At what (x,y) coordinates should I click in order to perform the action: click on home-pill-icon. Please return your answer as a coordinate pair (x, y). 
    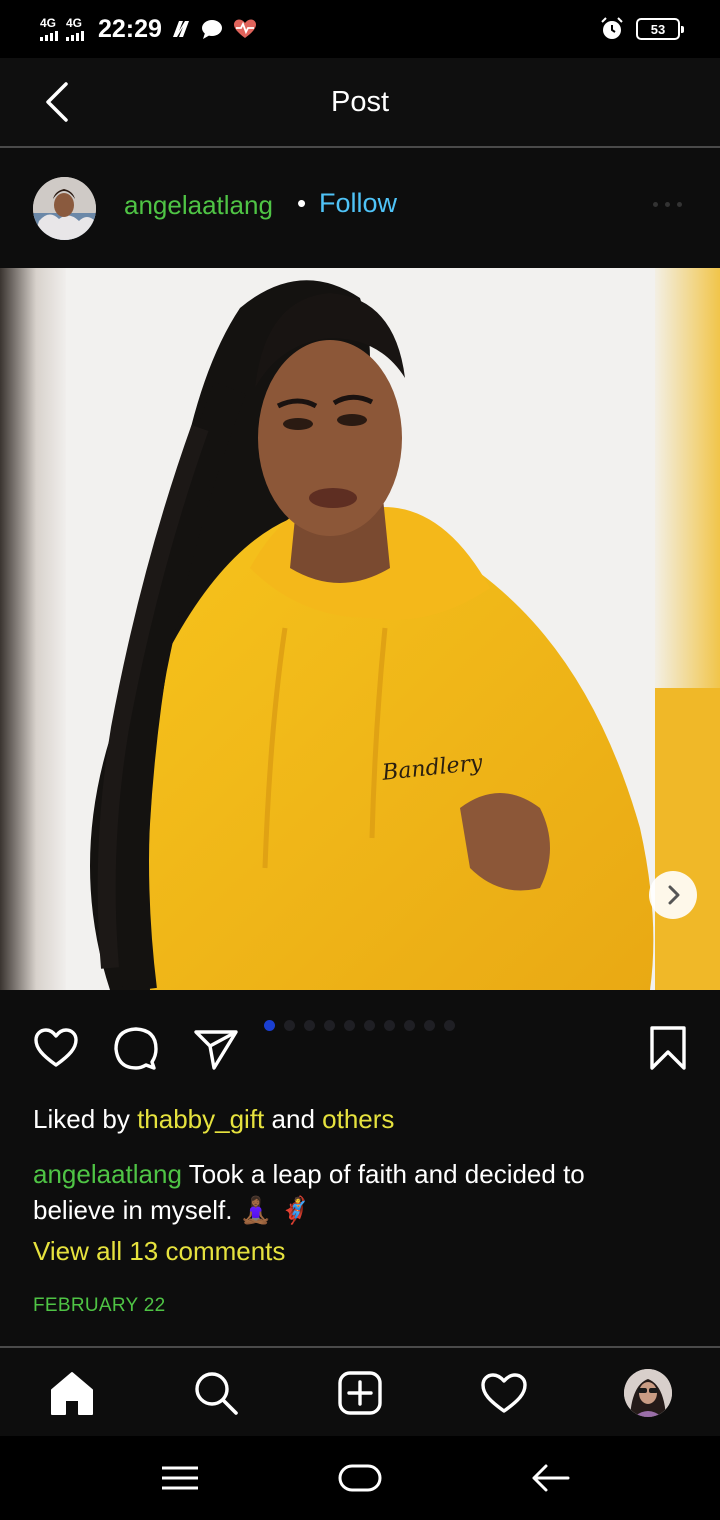
    Looking at the image, I should click on (360, 1478).